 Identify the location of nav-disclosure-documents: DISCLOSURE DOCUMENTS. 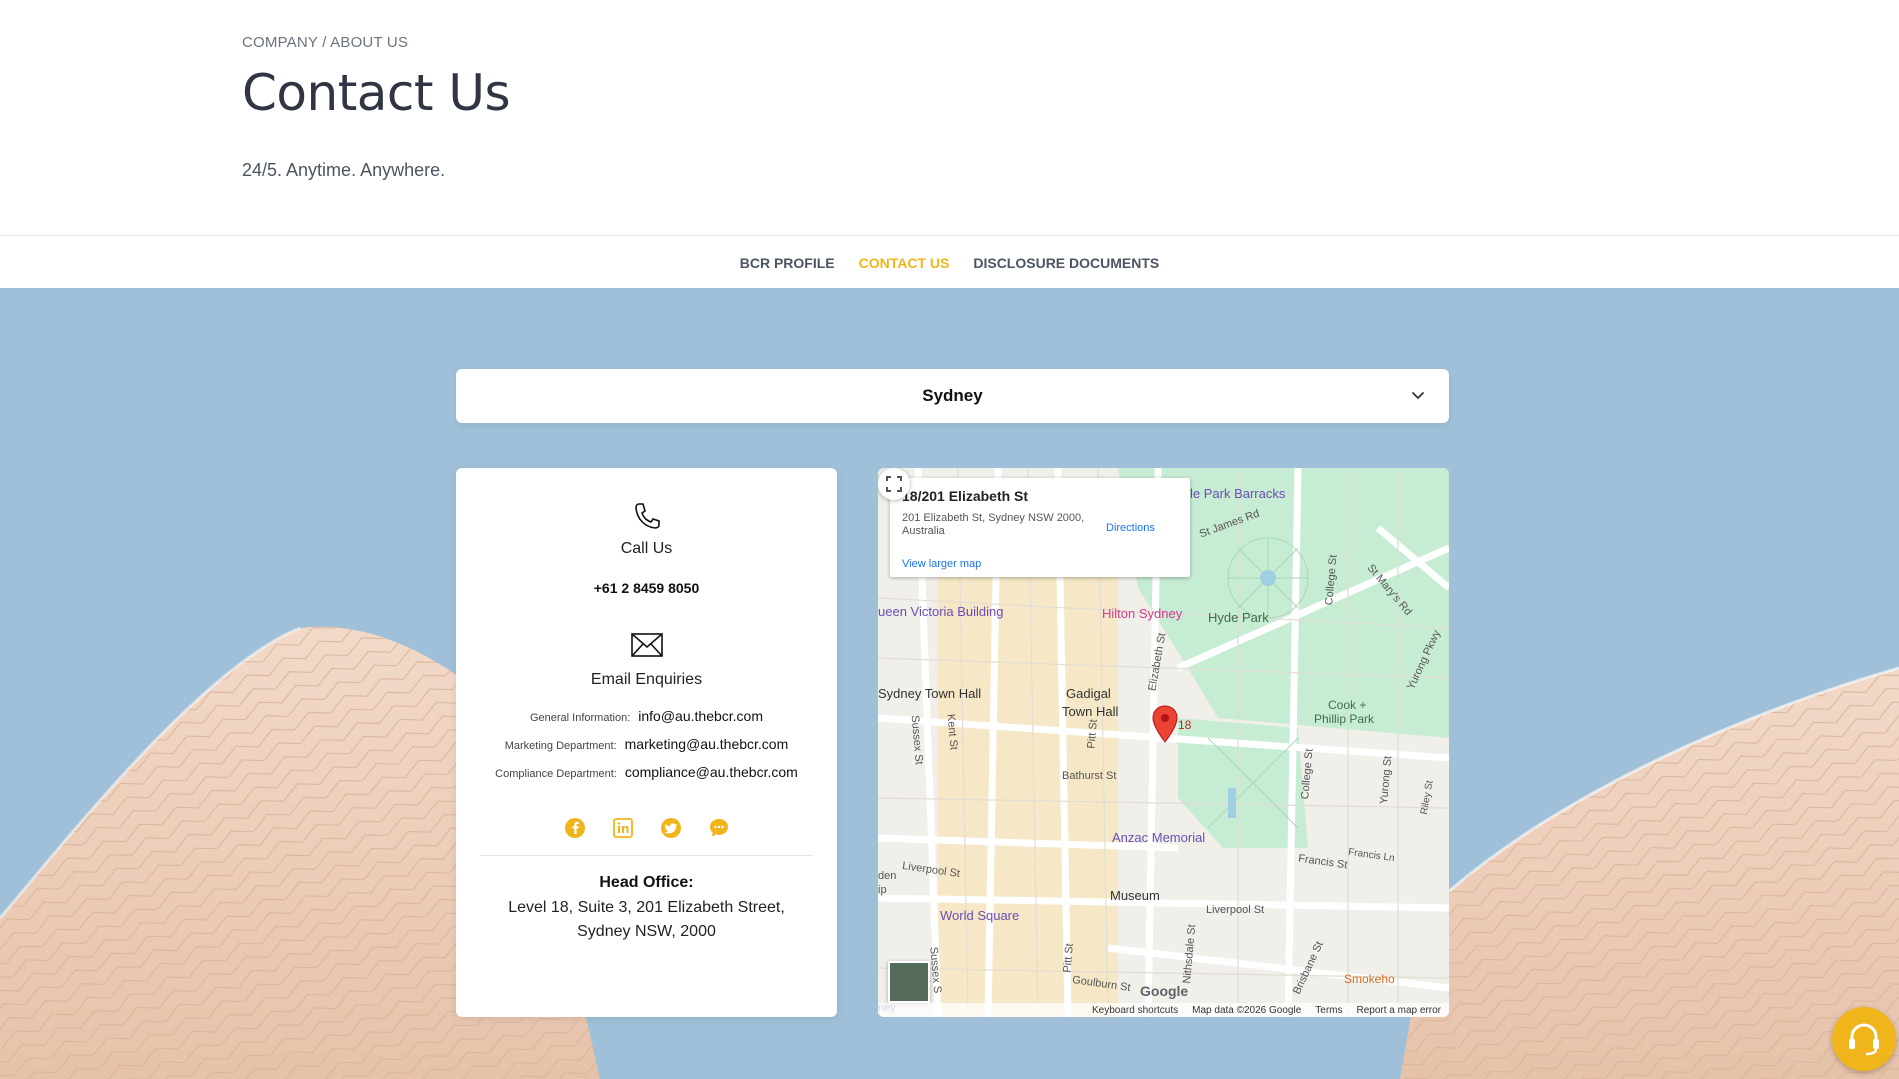
(1066, 263).